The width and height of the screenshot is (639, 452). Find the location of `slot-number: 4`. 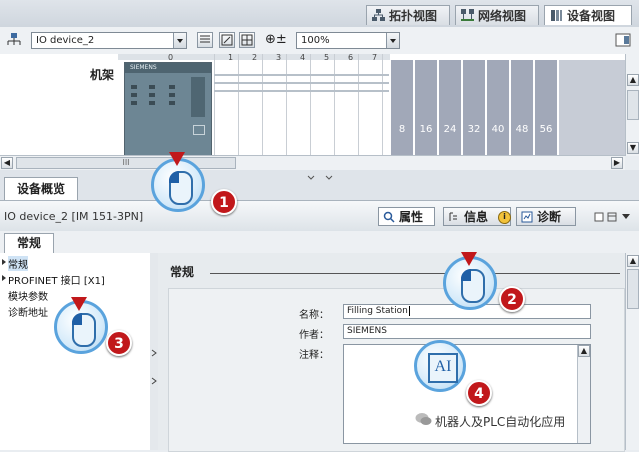

slot-number: 4 is located at coordinates (303, 58).